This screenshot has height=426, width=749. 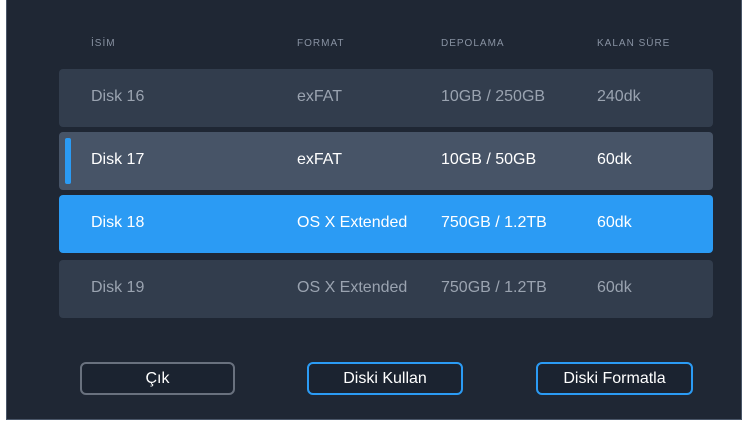 What do you see at coordinates (634, 43) in the screenshot?
I see `column-header-remaining: KALAN SÜRE` at bounding box center [634, 43].